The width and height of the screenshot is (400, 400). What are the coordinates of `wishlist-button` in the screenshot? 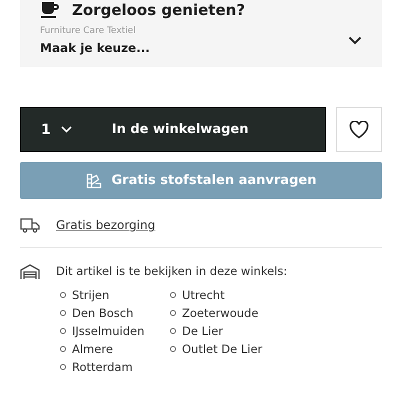 It's located at (359, 129).